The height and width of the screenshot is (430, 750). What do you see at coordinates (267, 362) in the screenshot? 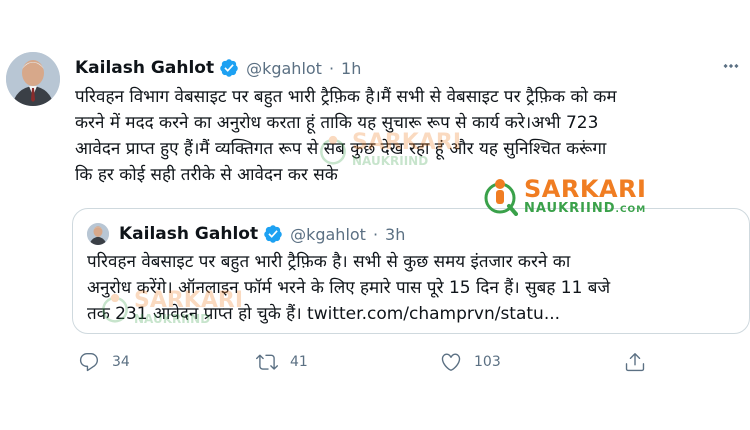
I see `retweet-icon` at bounding box center [267, 362].